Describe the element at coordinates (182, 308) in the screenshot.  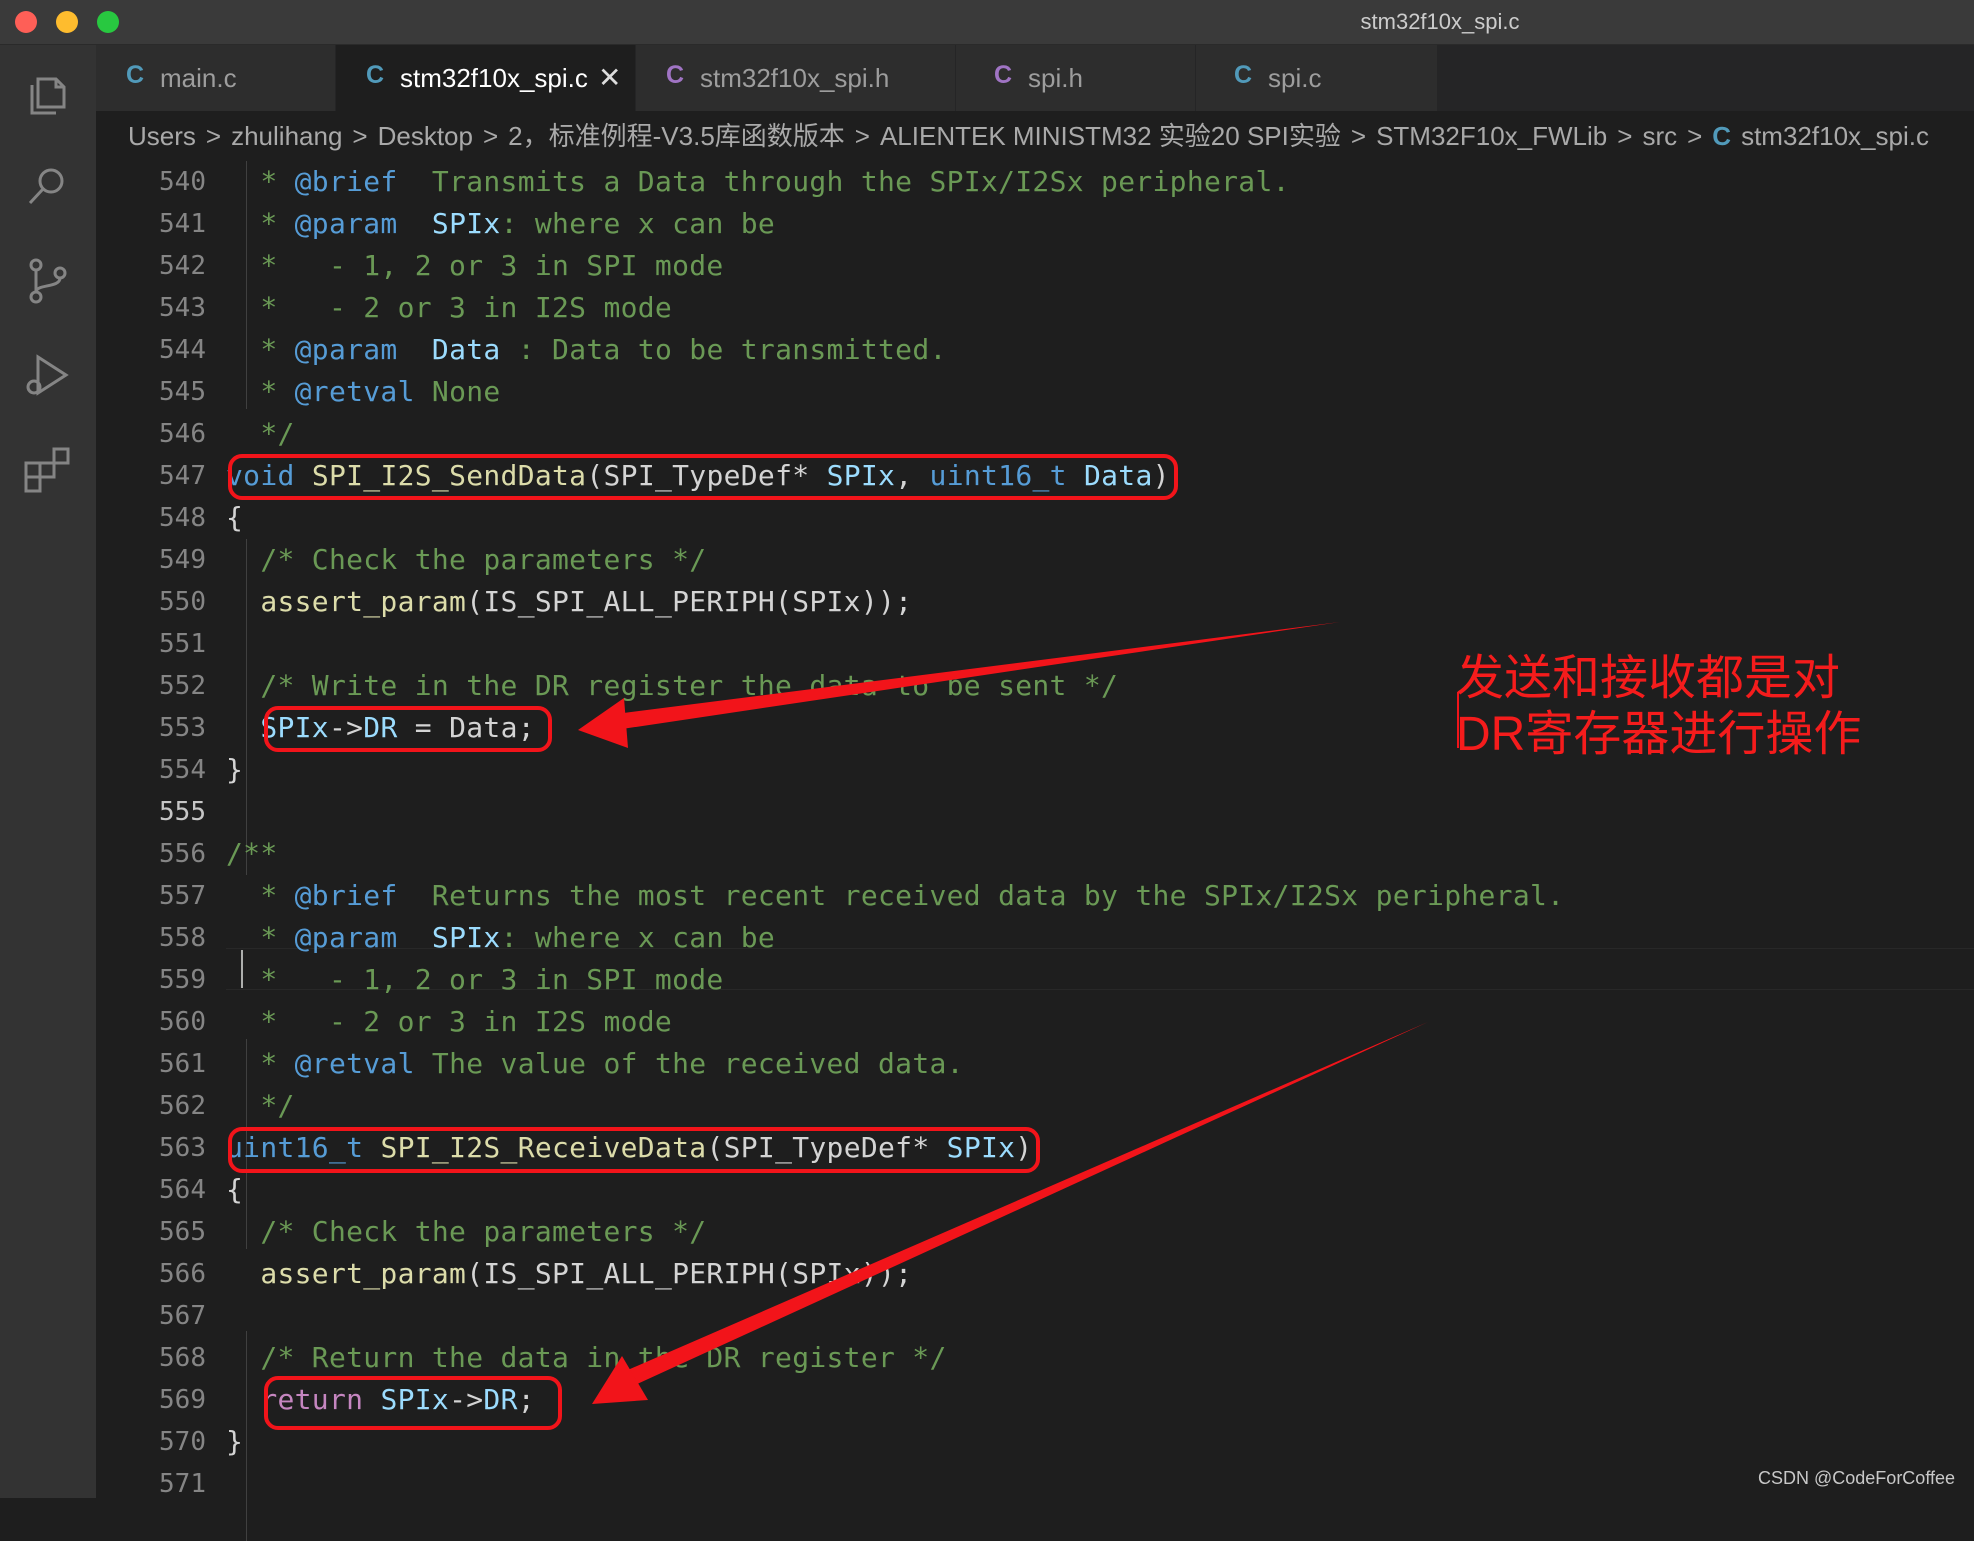
I see `line-number: 543` at that location.